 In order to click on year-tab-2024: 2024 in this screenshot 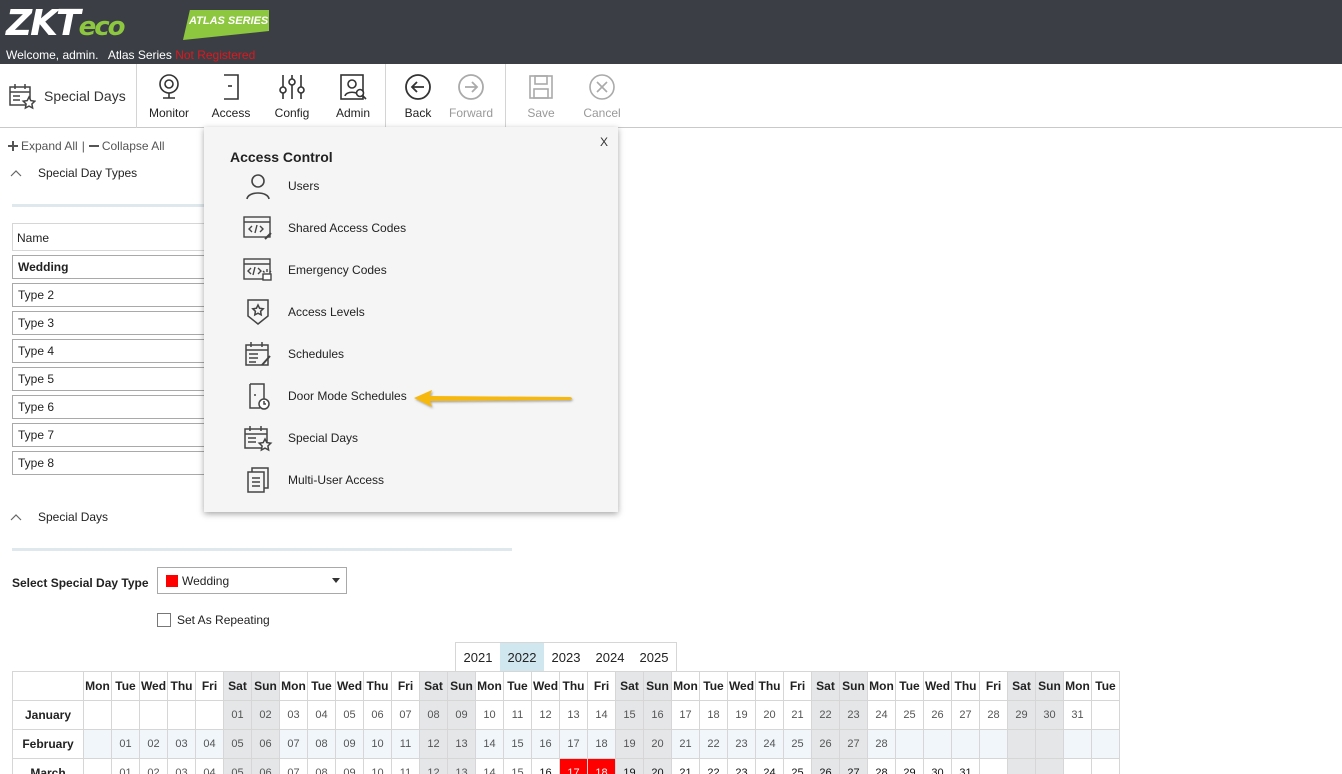, I will do `click(610, 657)`.